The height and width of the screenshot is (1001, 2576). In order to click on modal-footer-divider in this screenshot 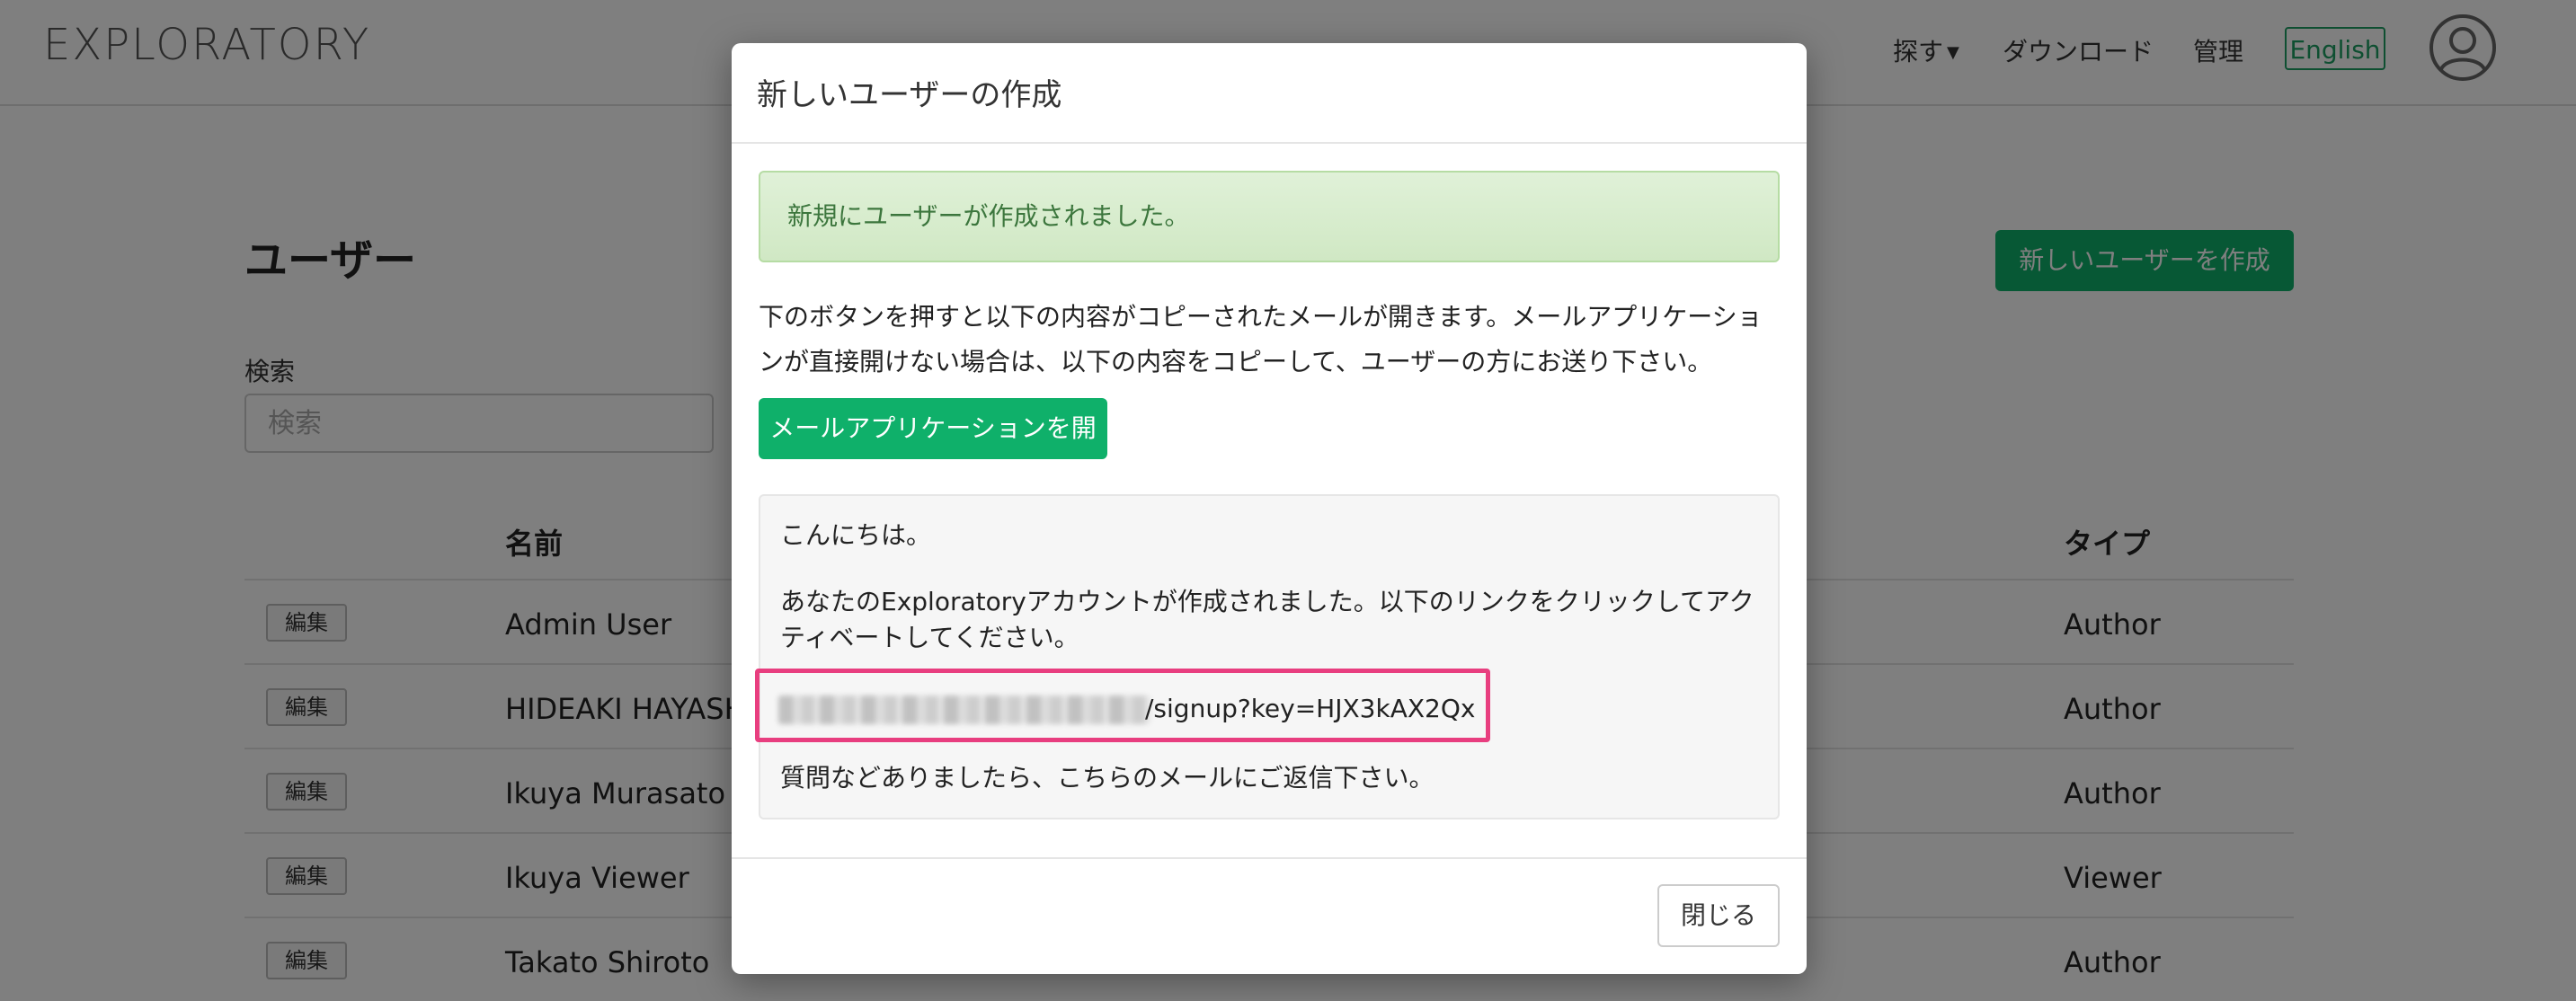, I will do `click(1269, 858)`.